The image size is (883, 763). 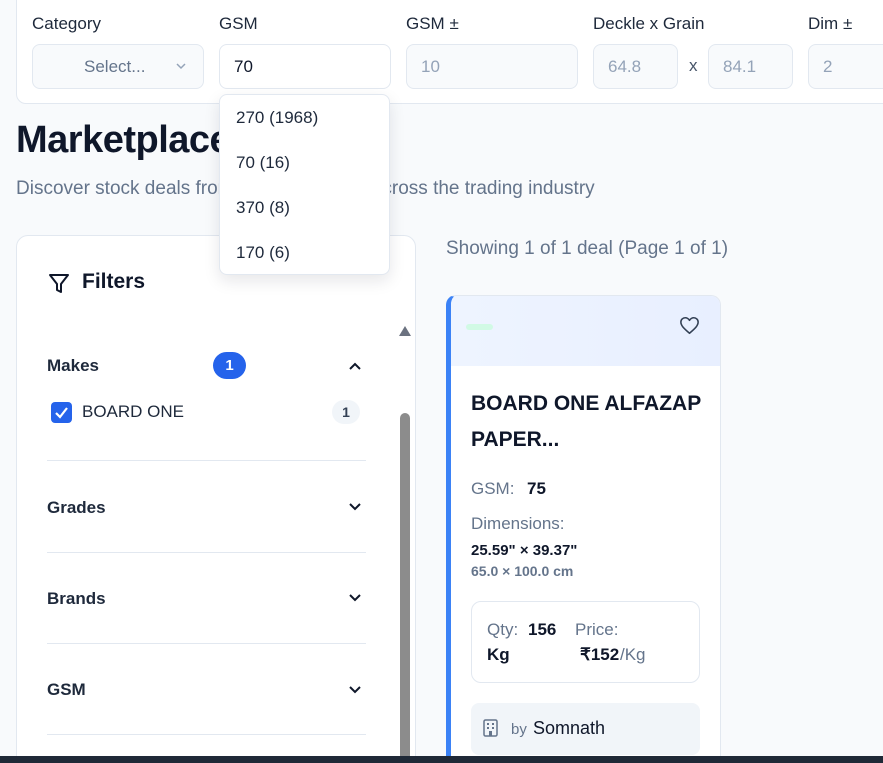 I want to click on filter-section-brands: Brands, so click(x=76, y=599).